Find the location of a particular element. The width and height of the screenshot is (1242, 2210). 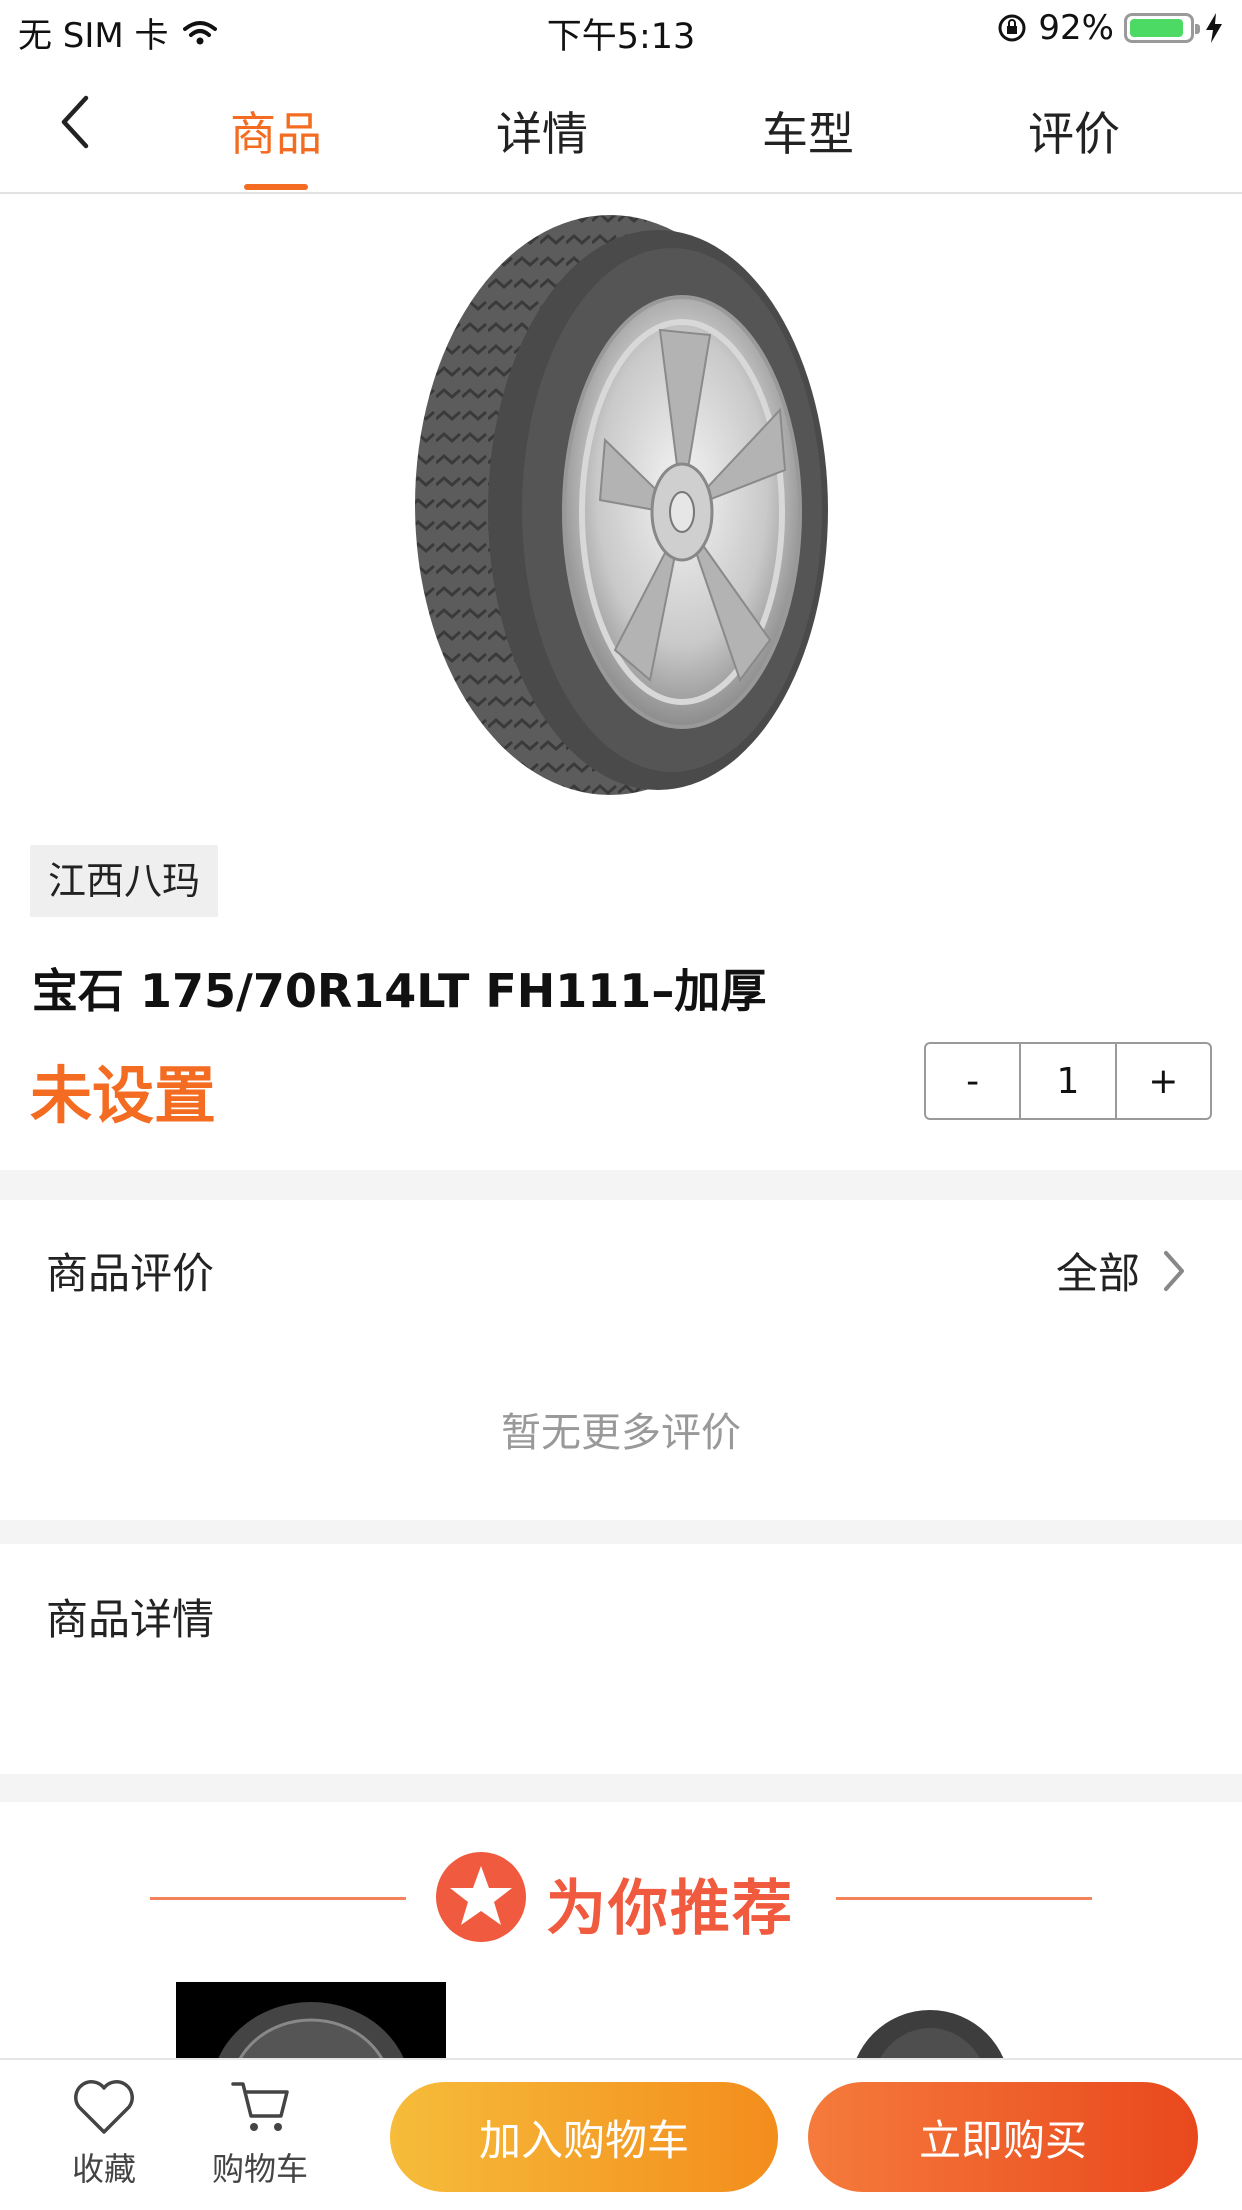

quantity-value: 1 is located at coordinates (1068, 1081).